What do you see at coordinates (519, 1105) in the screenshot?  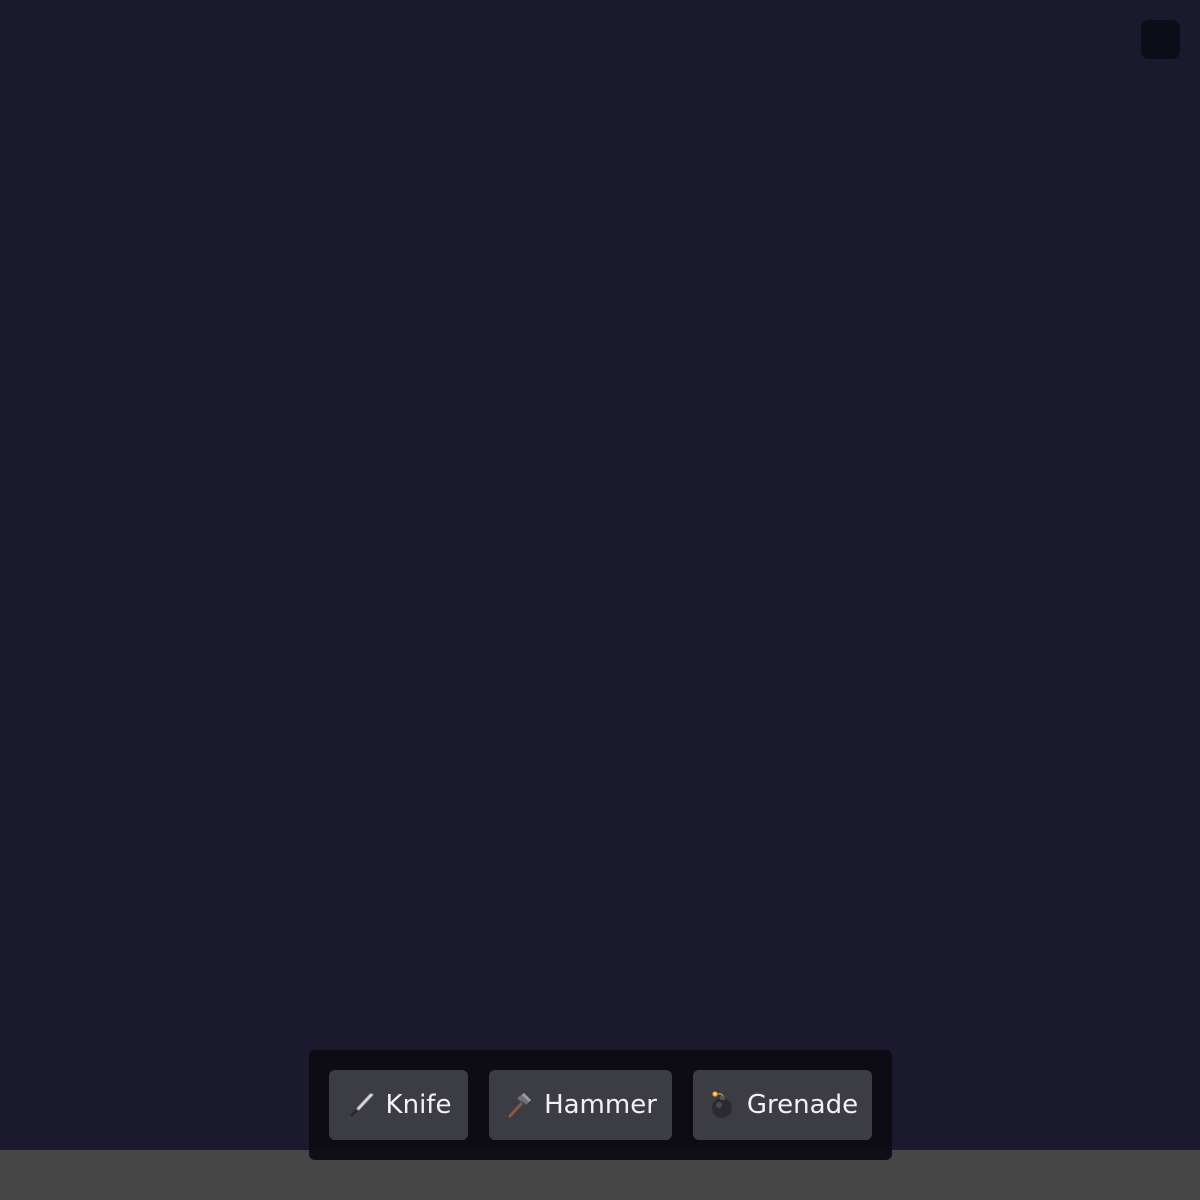 I see `hammer-icon` at bounding box center [519, 1105].